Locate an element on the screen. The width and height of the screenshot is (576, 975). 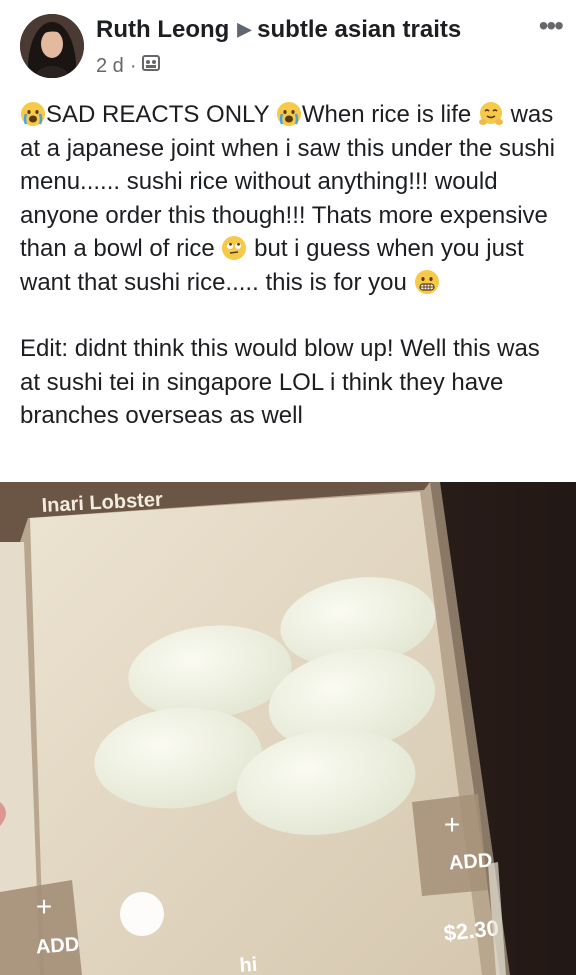
triangle-arrow-icon: ▶ is located at coordinates (244, 29).